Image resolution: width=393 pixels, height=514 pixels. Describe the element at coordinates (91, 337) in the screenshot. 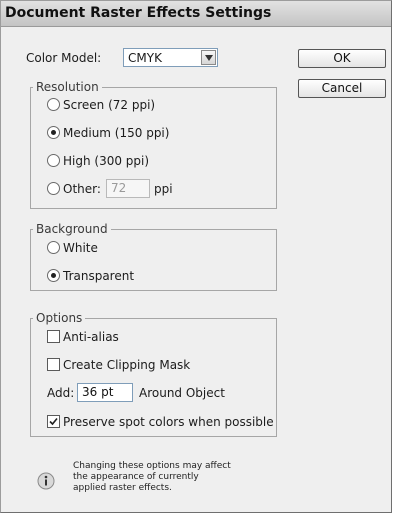

I see `anti-alias-label: Anti-alias` at that location.